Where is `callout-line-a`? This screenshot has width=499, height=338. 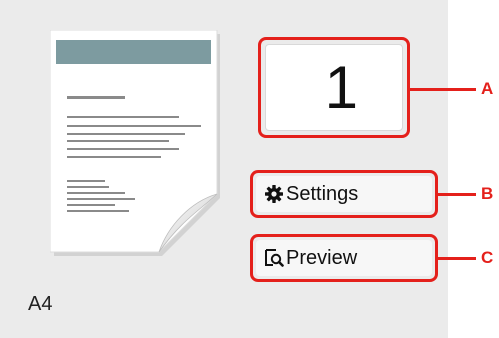 callout-line-a is located at coordinates (443, 89).